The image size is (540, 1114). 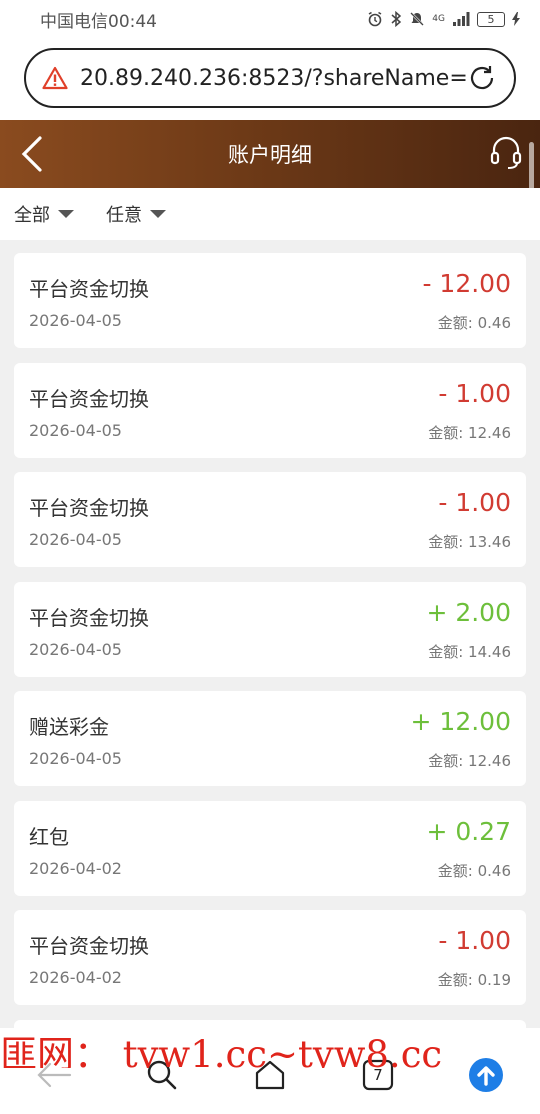 I want to click on tabs-count: 7, so click(x=378, y=1075).